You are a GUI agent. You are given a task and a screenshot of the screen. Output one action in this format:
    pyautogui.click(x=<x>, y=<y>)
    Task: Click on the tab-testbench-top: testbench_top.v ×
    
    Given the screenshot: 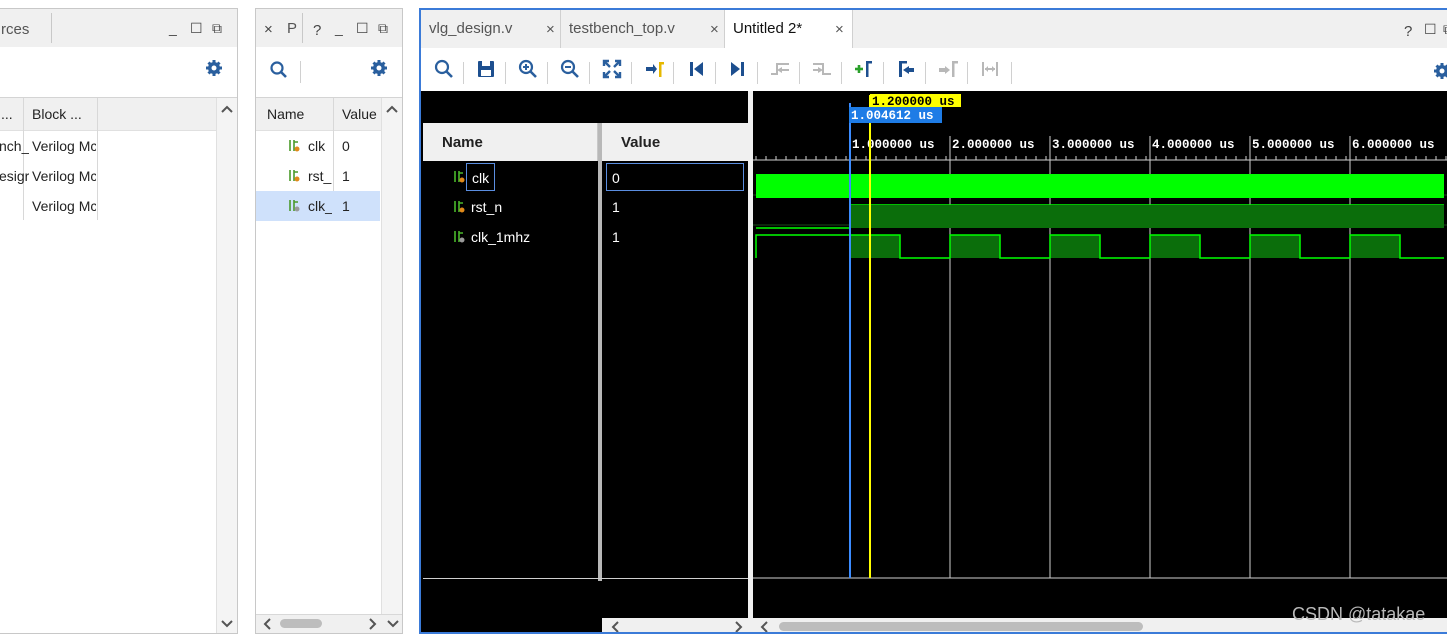 What is the action you would take?
    pyautogui.click(x=643, y=29)
    